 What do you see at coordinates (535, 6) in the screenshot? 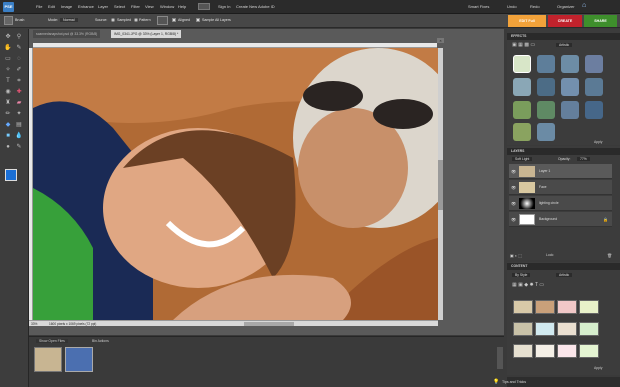
I see `redo-button: Redo` at bounding box center [535, 6].